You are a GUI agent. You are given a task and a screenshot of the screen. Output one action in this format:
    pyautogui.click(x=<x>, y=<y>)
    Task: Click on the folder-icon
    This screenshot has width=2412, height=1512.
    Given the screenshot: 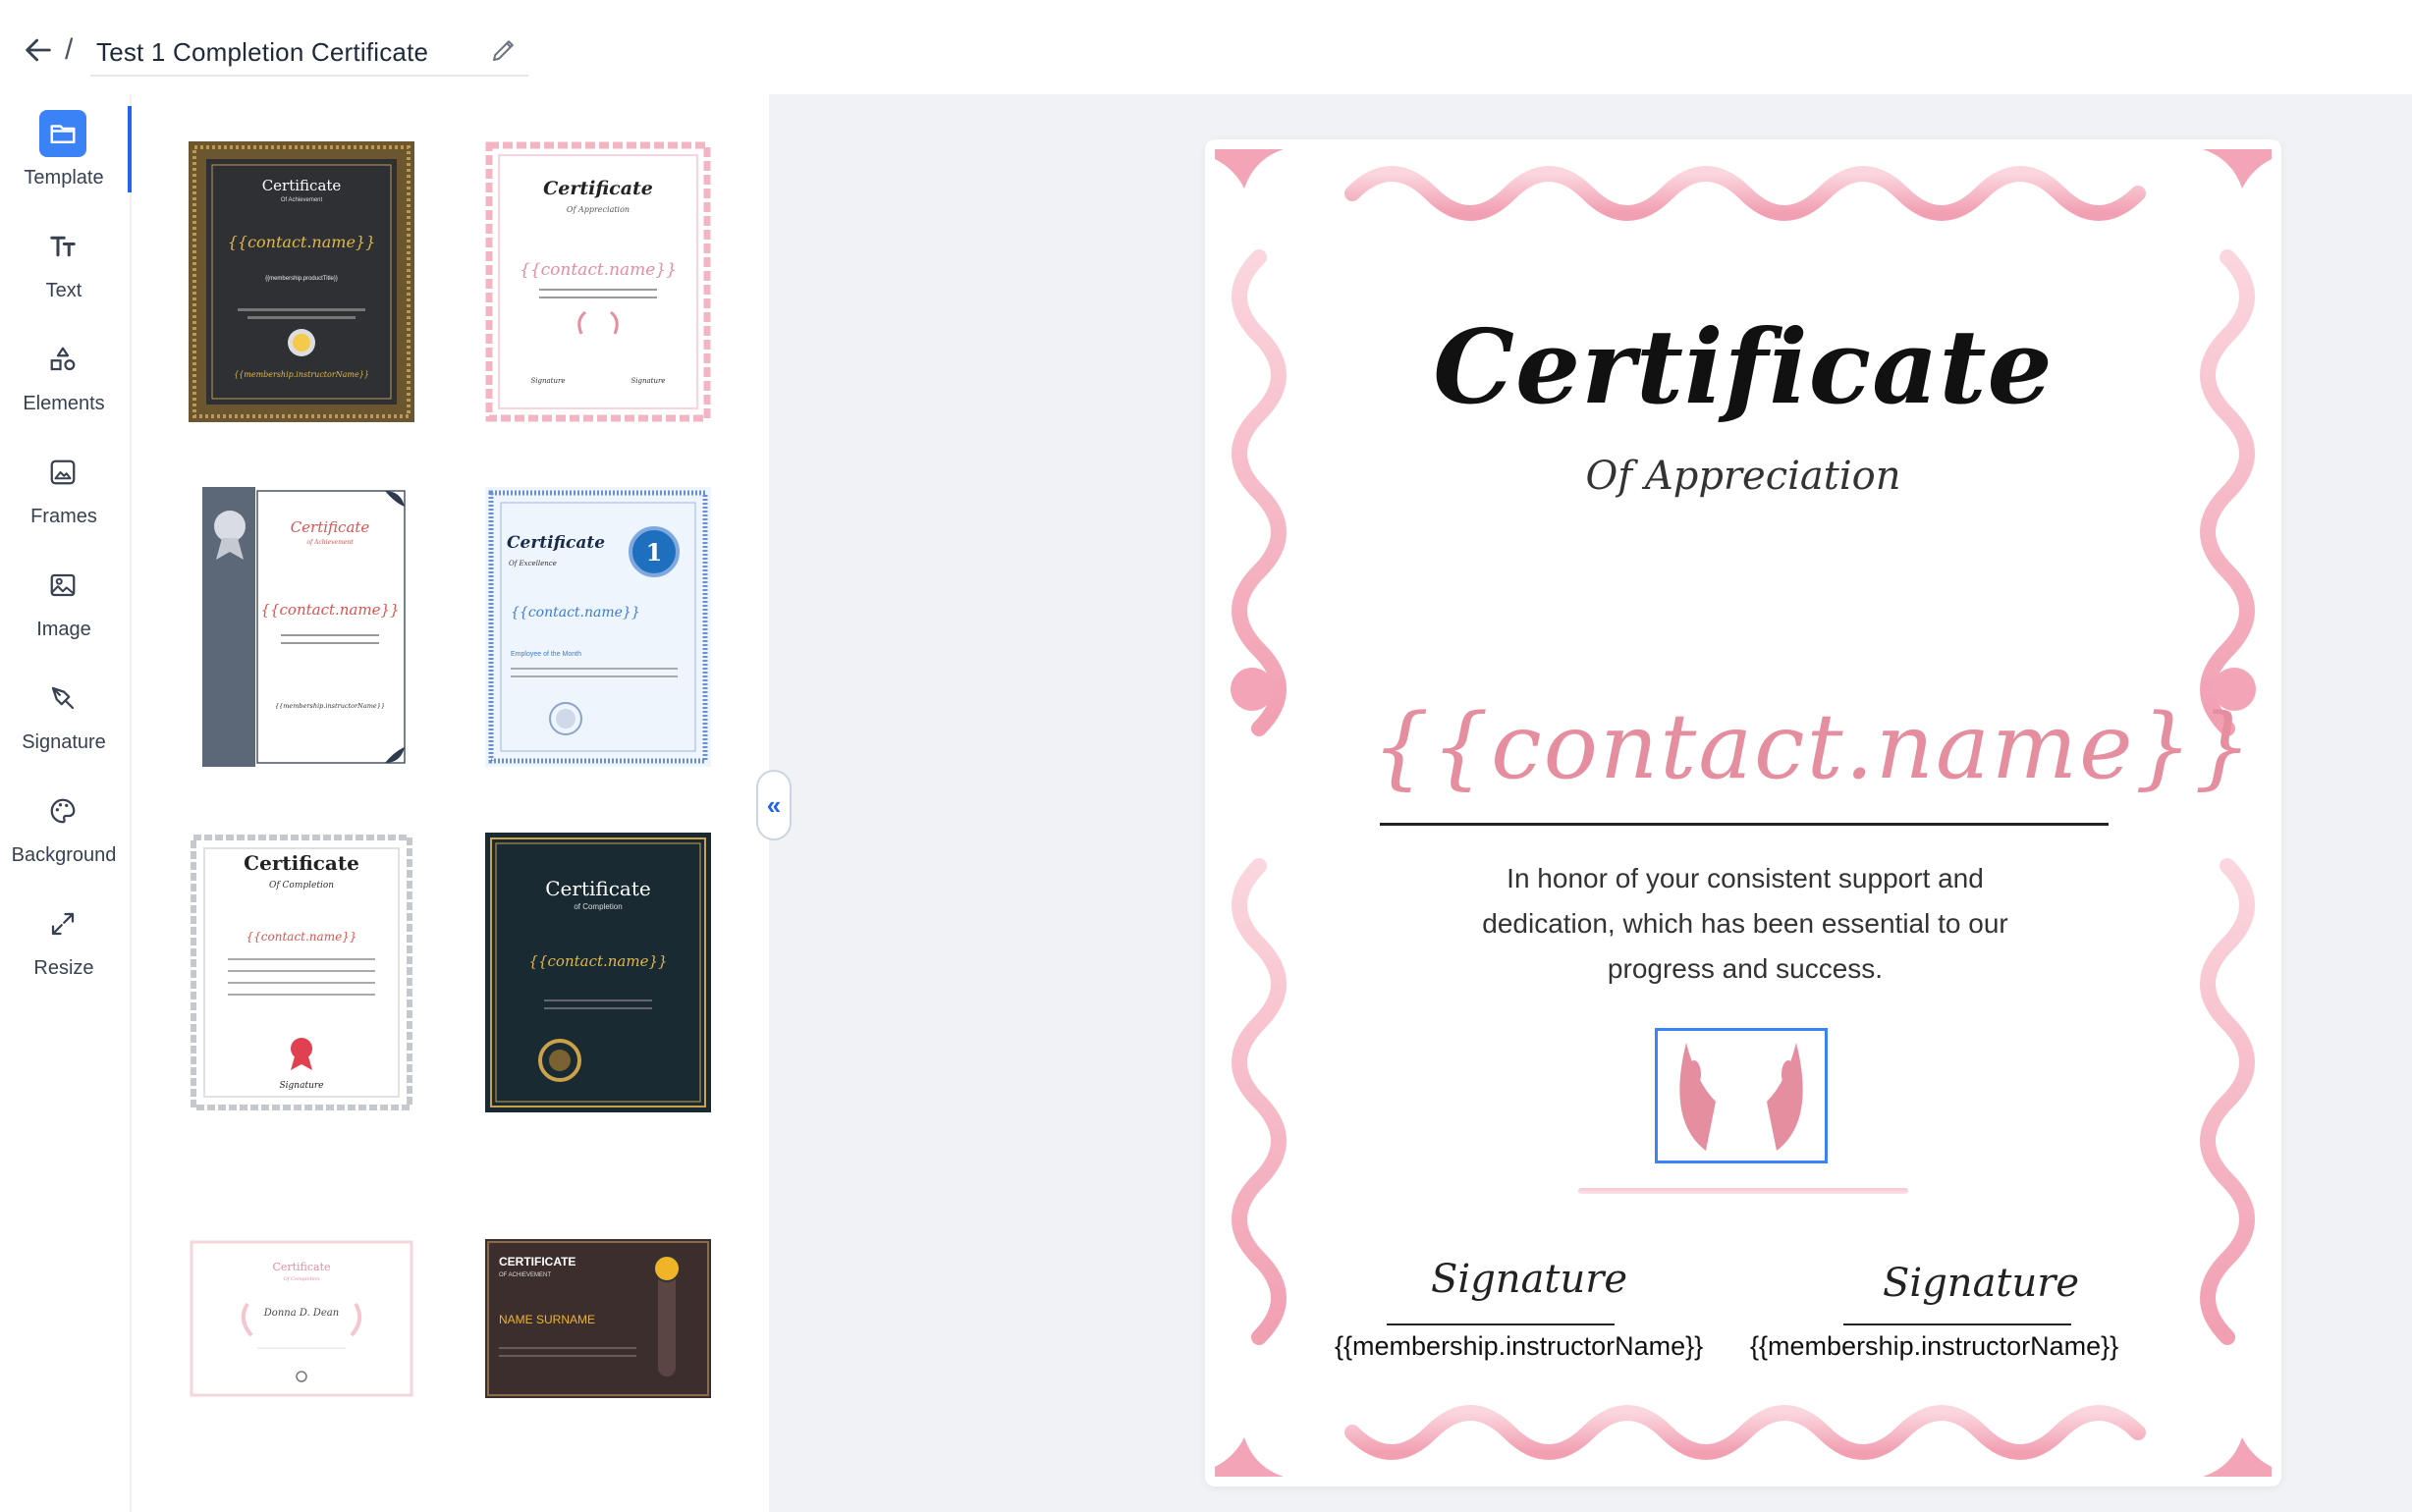 What is the action you would take?
    pyautogui.click(x=62, y=133)
    